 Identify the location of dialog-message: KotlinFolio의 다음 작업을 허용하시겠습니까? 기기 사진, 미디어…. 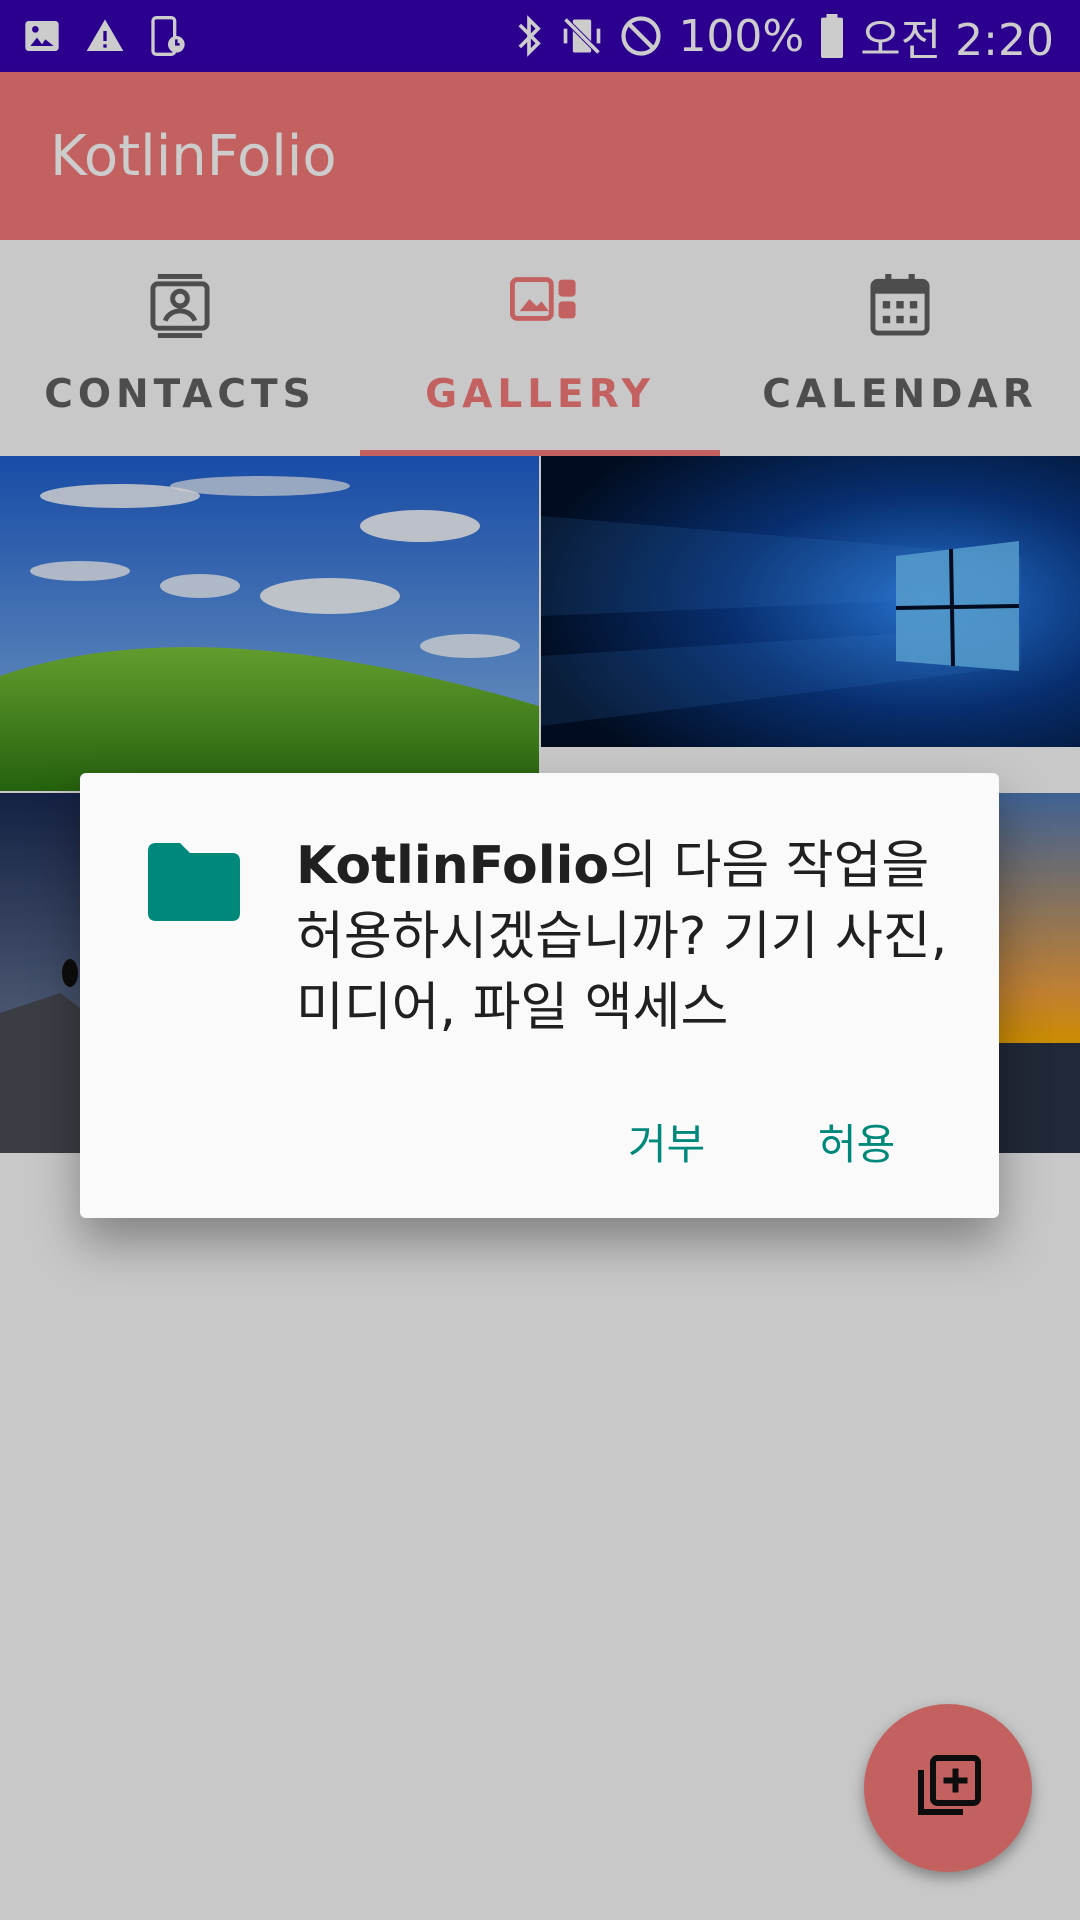
(626, 937).